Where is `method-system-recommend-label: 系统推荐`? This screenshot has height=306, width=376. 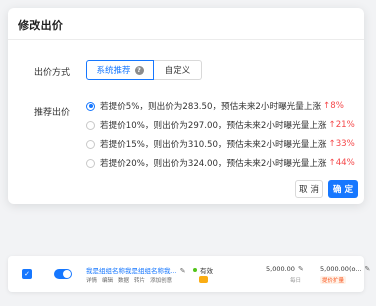 method-system-recommend-label: 系统推荐 is located at coordinates (113, 71).